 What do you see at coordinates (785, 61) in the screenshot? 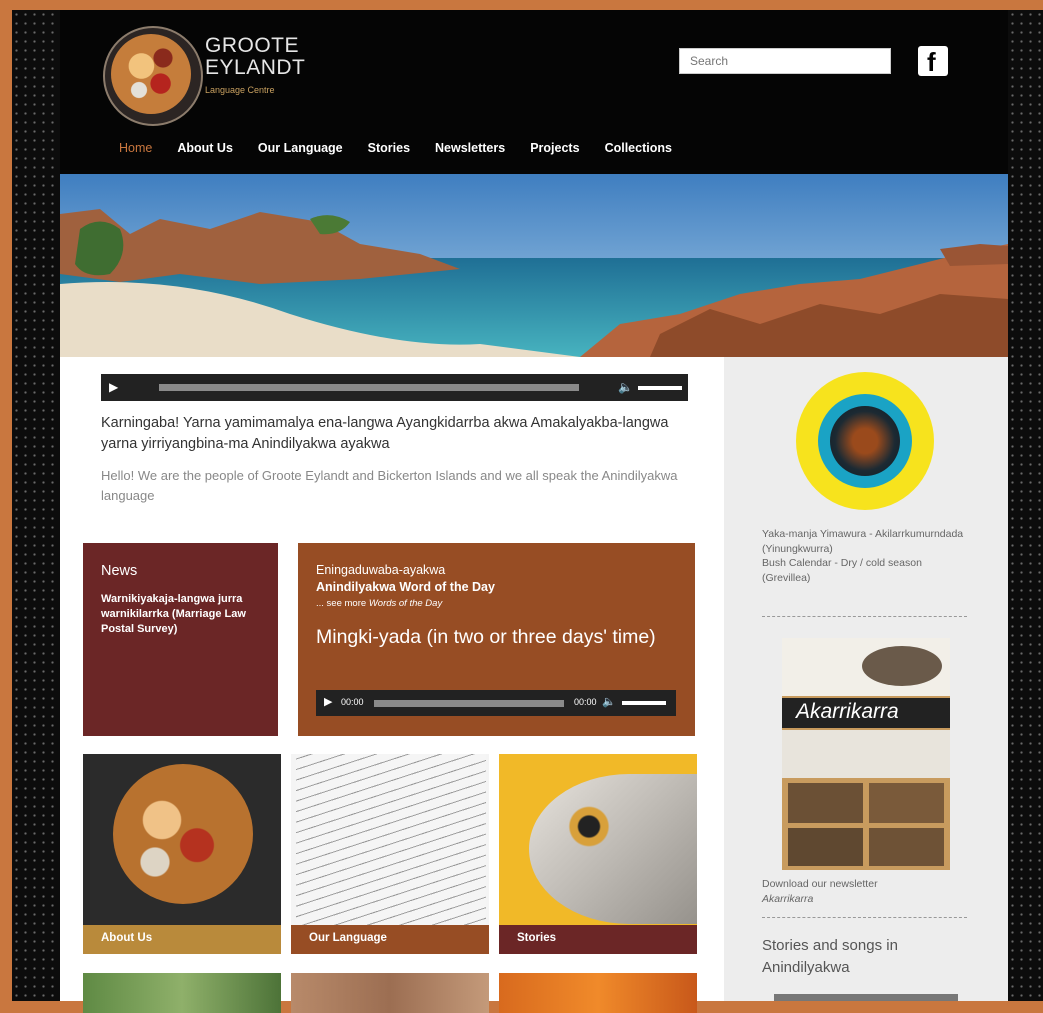
I see `search-input` at bounding box center [785, 61].